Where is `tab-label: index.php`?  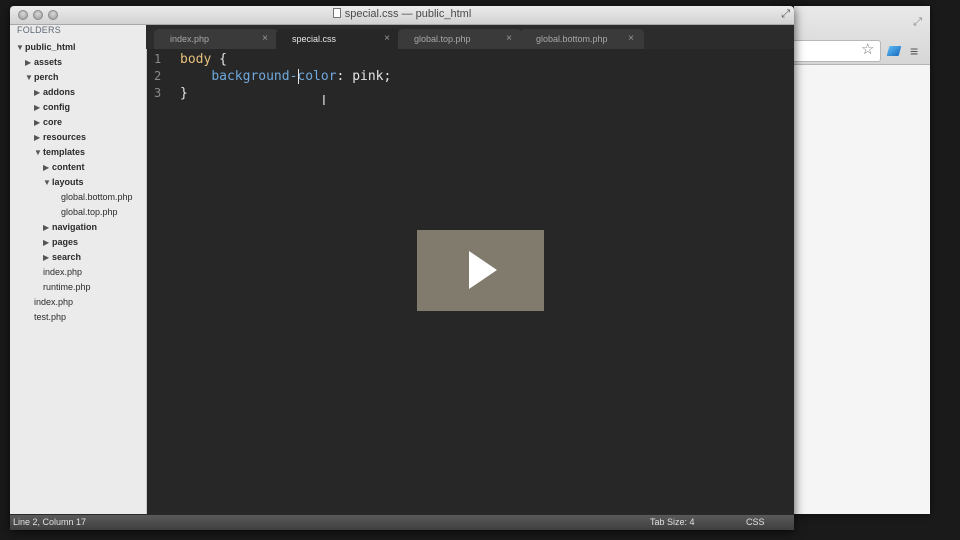
tab-label: index.php is located at coordinates (190, 39).